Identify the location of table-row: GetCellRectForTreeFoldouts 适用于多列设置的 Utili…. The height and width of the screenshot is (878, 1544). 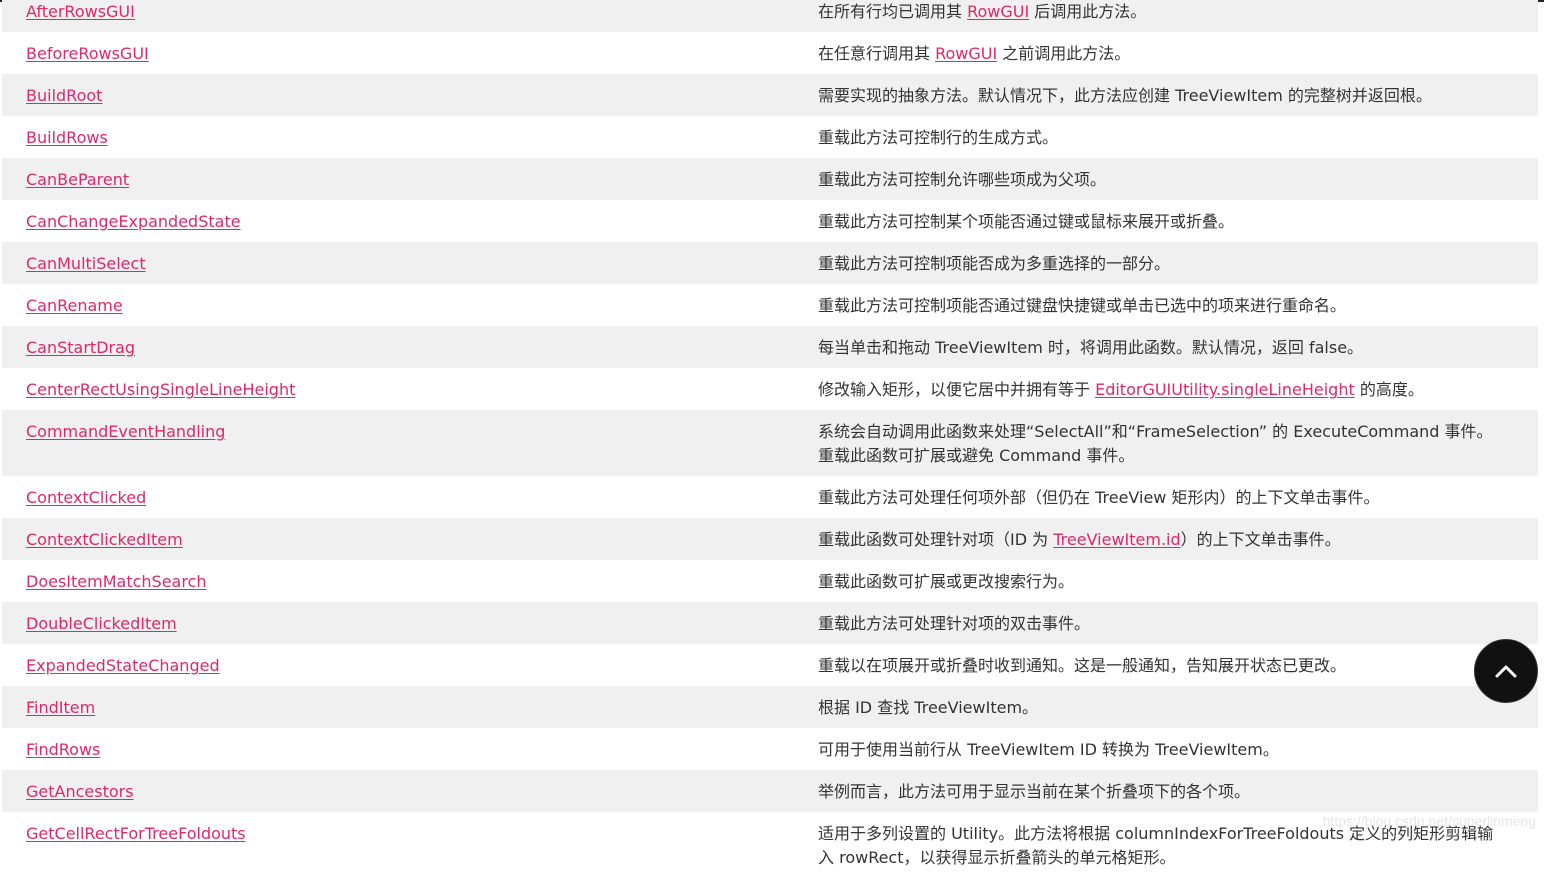
(770, 845).